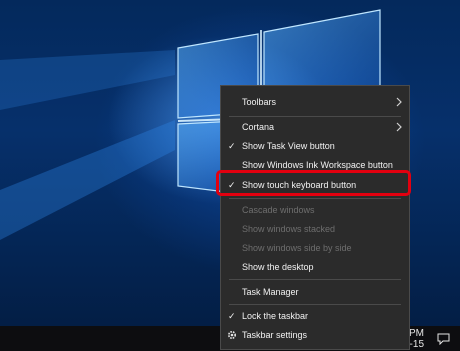  I want to click on menu-item-show-task-view: ✓ Show Task View button, so click(315, 146).